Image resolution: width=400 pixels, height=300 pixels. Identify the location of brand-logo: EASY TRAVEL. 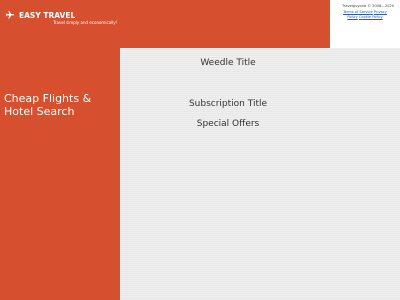
(40, 15).